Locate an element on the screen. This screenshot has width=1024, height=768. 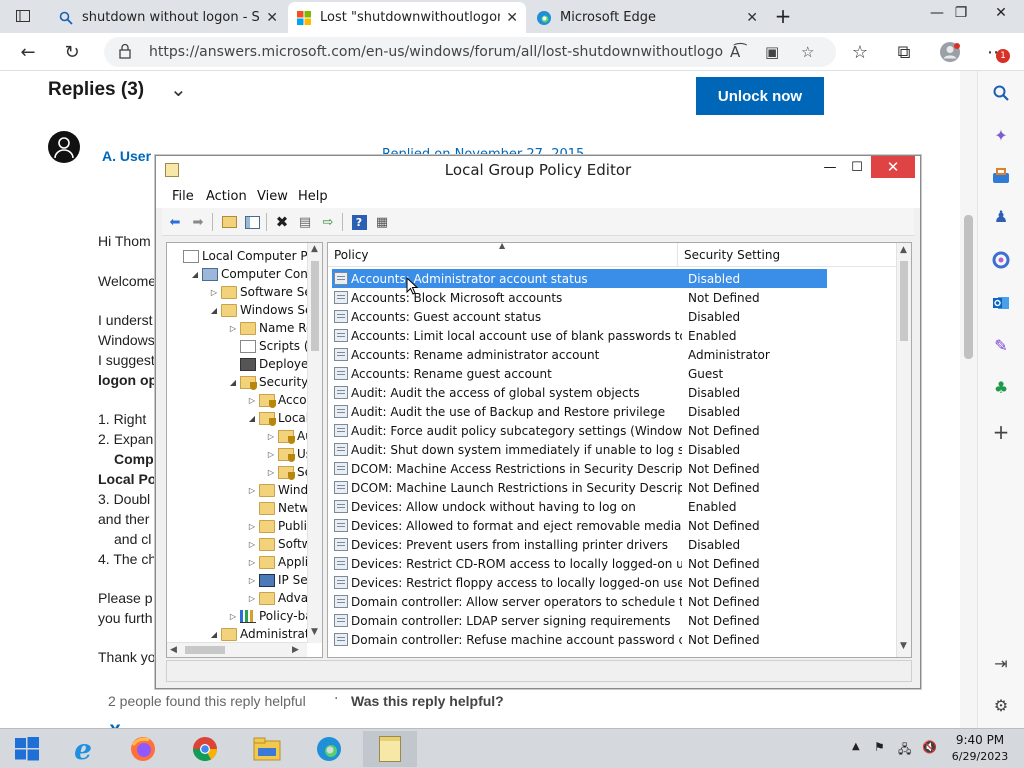
export-list-icon: ⇨ is located at coordinates (328, 222).